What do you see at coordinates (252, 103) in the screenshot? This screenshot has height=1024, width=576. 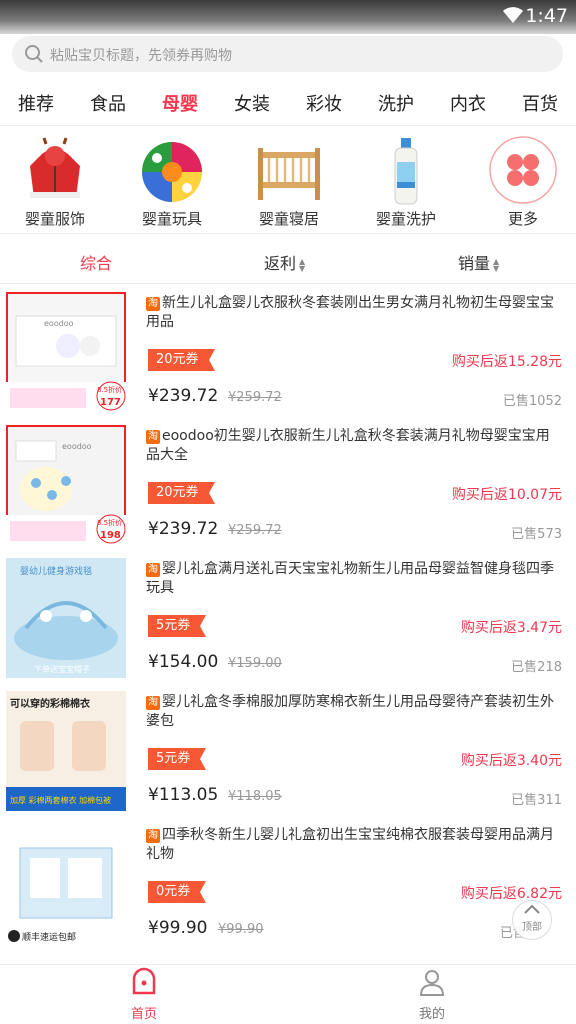 I see `tab-women-clothing: 女装` at bounding box center [252, 103].